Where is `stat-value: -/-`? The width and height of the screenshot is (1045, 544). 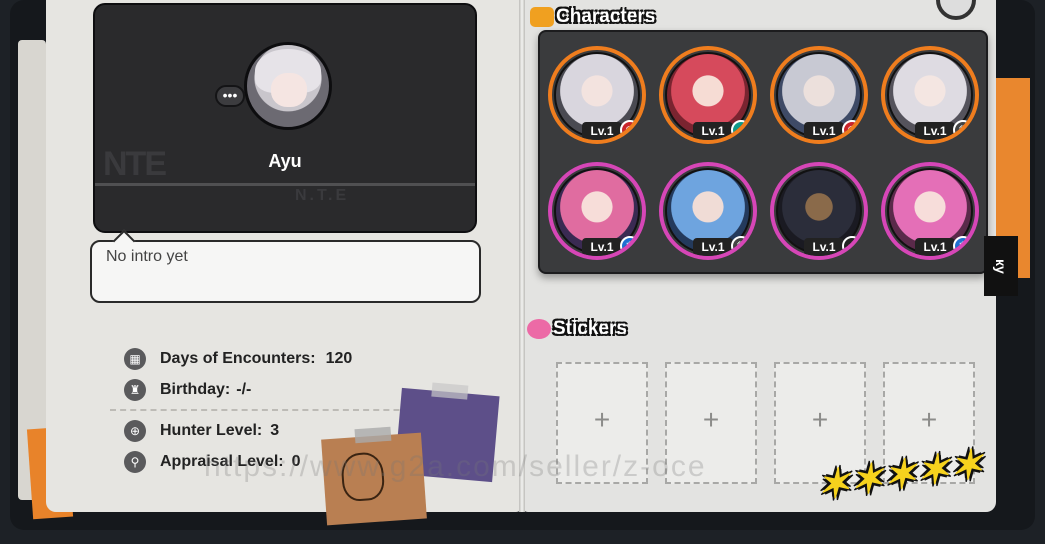 stat-value: -/- is located at coordinates (244, 389).